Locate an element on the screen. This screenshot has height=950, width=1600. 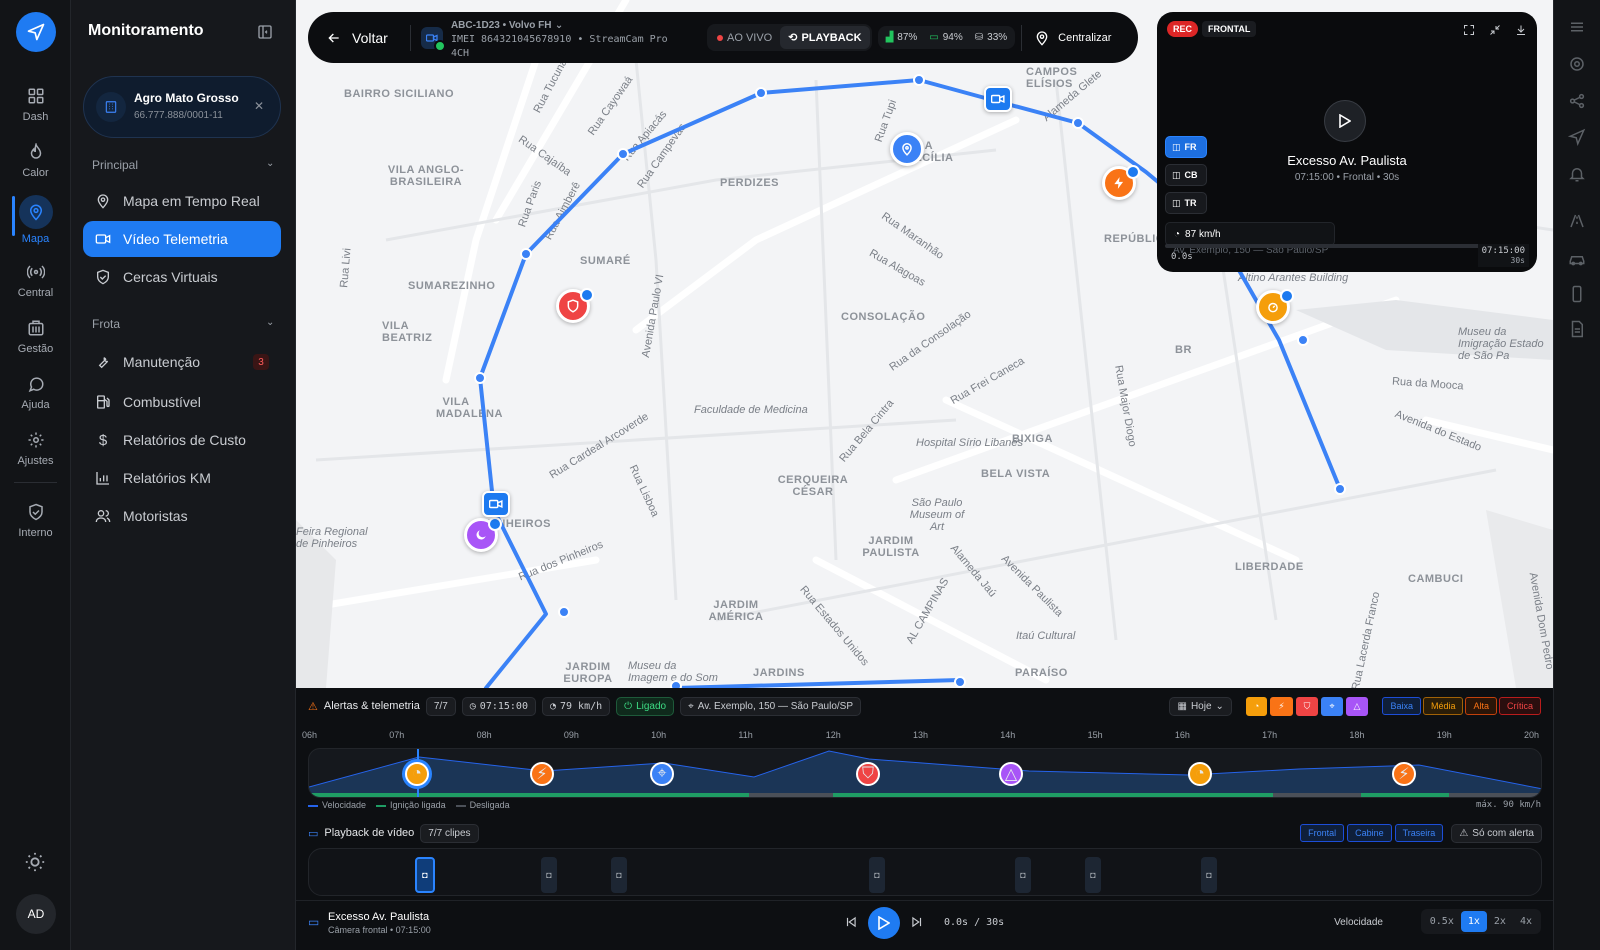
rail-calor: Calor is located at coordinates (35, 160).